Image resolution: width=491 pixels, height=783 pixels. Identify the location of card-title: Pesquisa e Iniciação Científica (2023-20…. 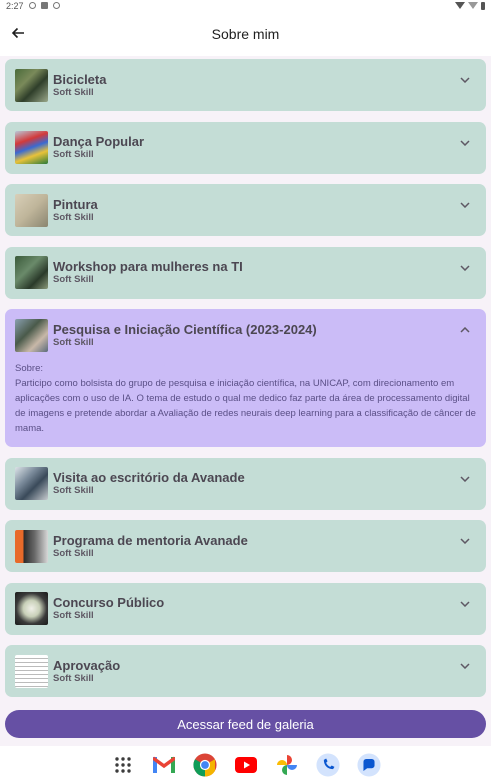
(185, 329).